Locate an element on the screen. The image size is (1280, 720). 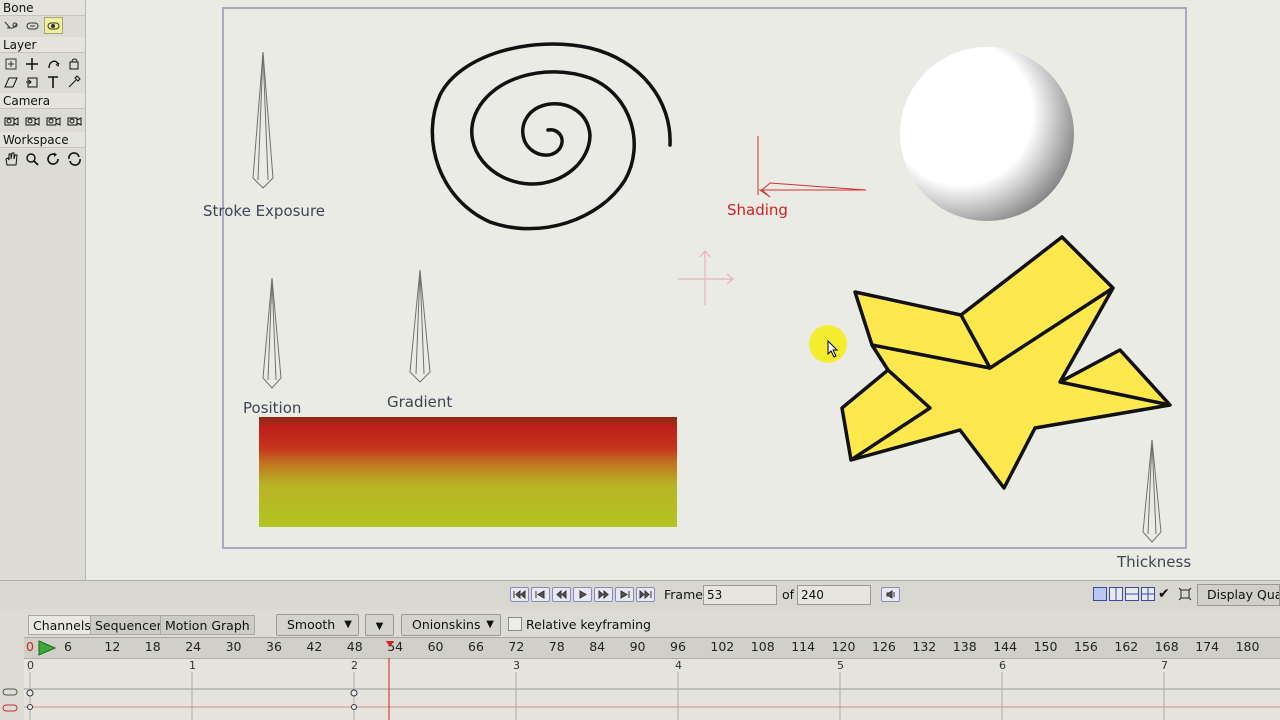
frame-input: 53 is located at coordinates (740, 595).